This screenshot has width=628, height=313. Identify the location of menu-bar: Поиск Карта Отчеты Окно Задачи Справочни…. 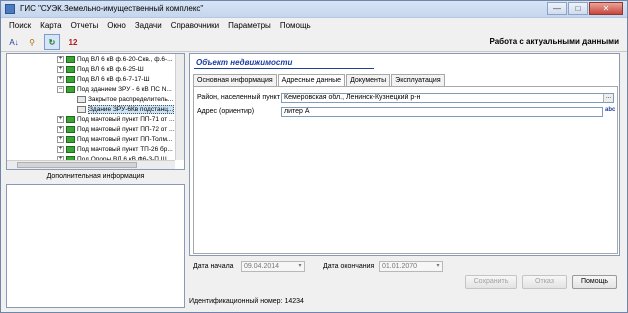
(314, 25).